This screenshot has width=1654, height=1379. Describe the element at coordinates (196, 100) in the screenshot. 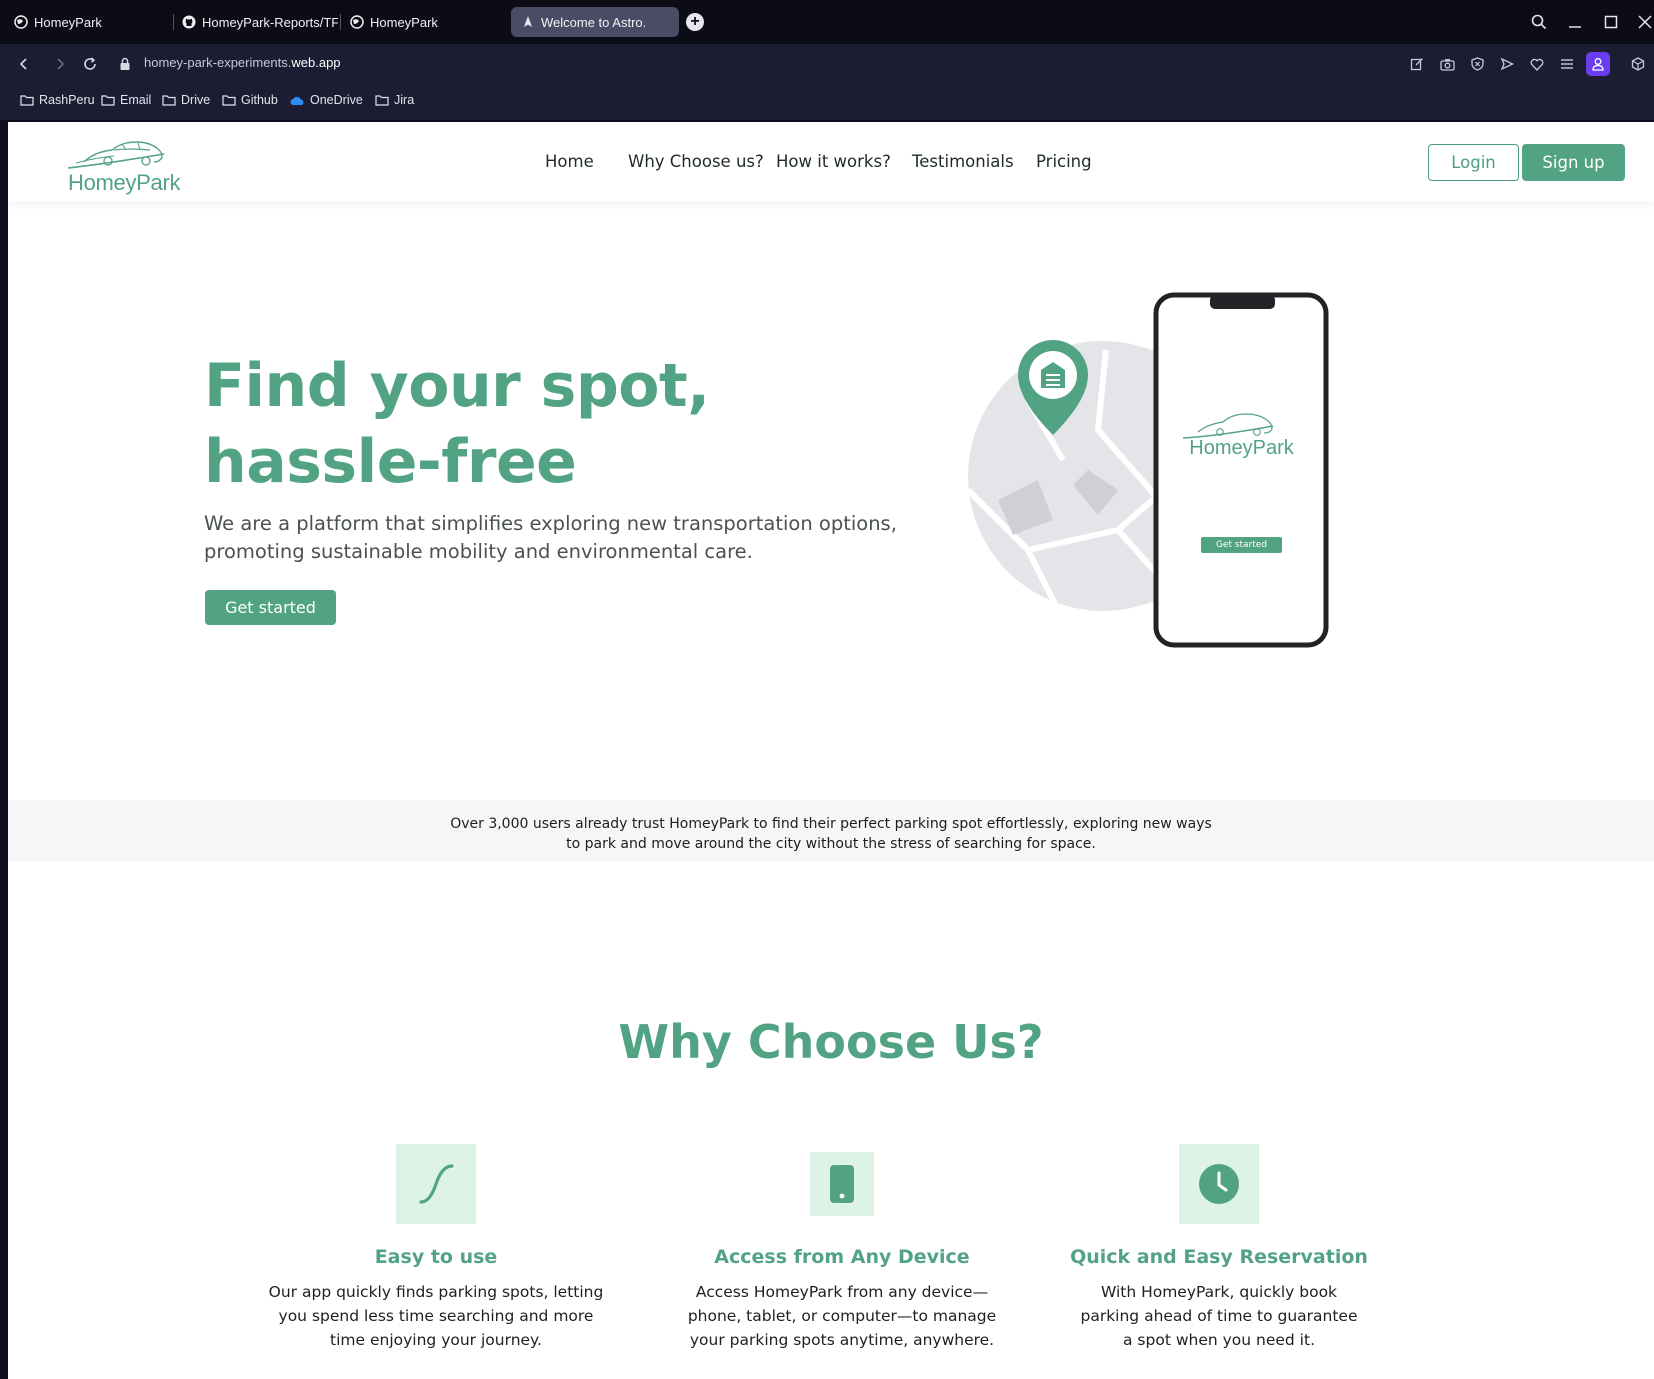

I see `bookmark-label: Drive` at that location.